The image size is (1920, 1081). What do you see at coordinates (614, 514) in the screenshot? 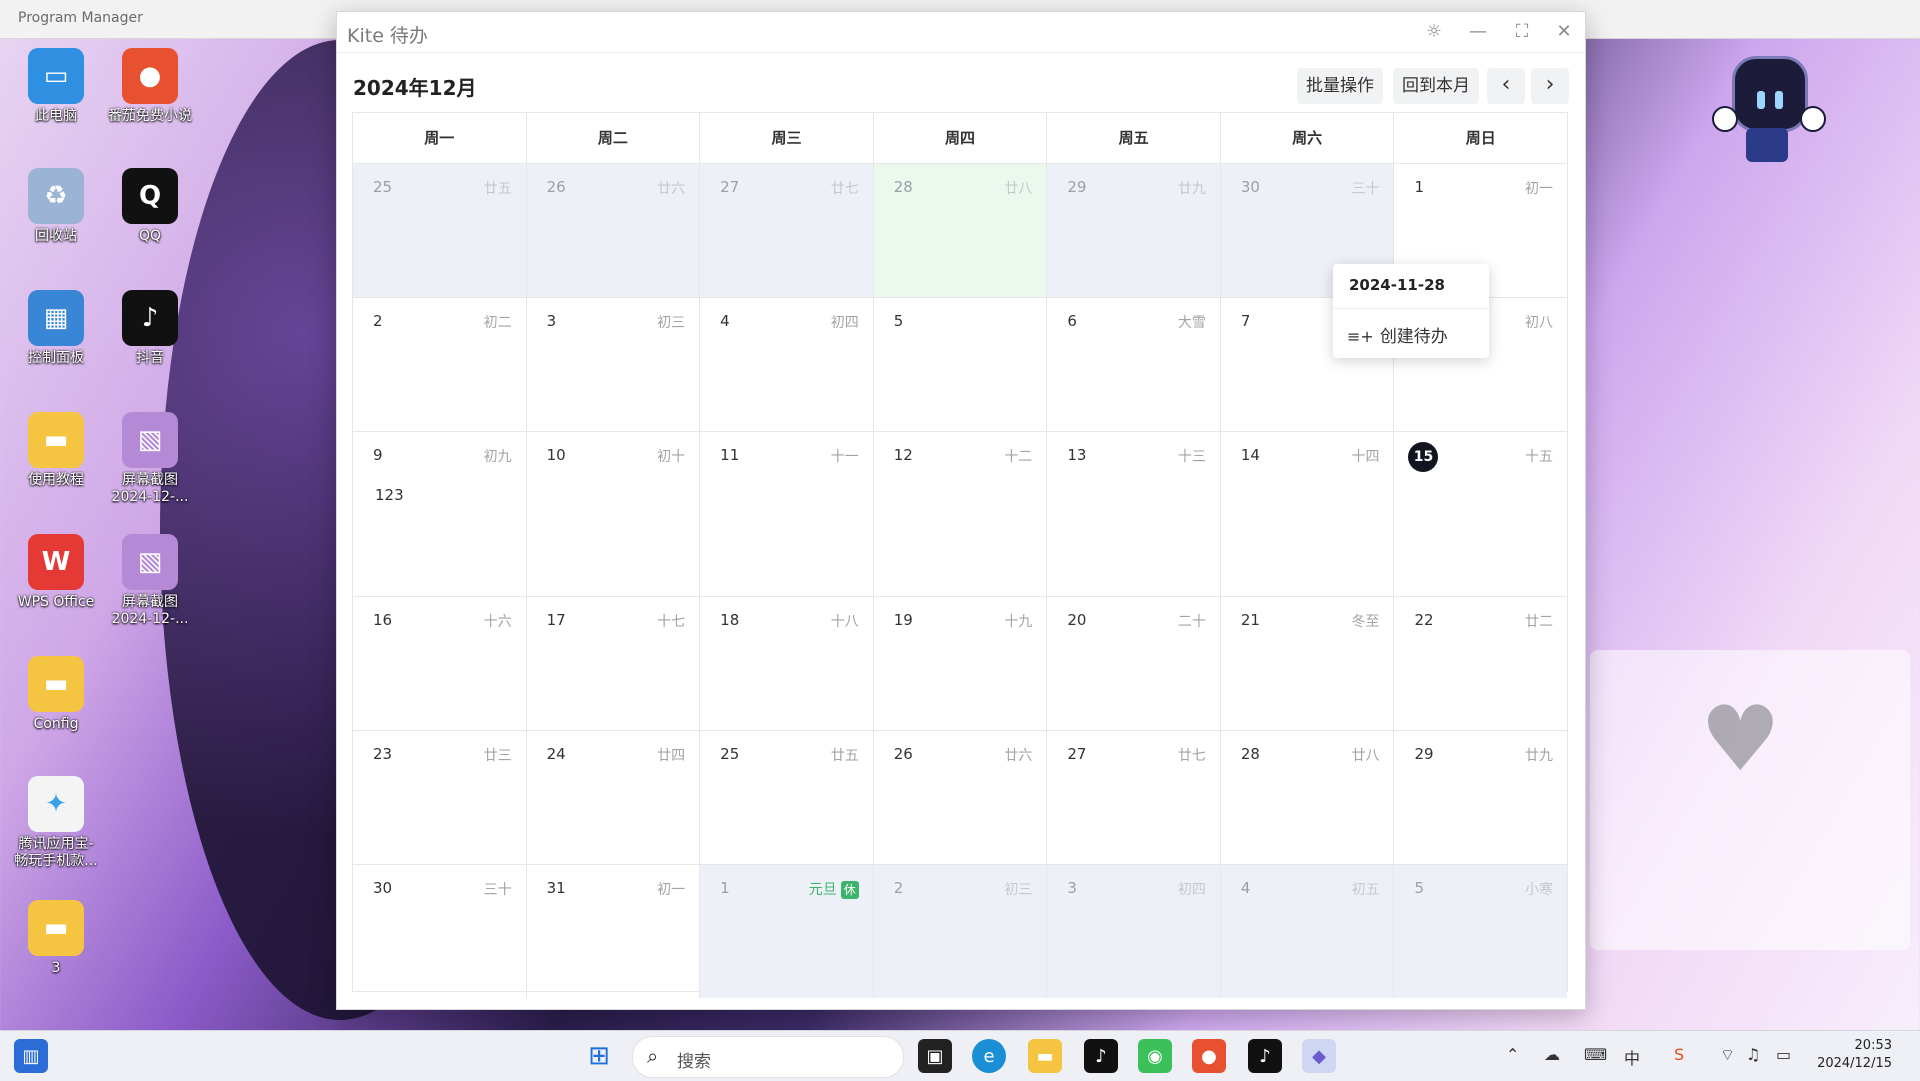
I see `calendar-day-cell: 10 初十` at bounding box center [614, 514].